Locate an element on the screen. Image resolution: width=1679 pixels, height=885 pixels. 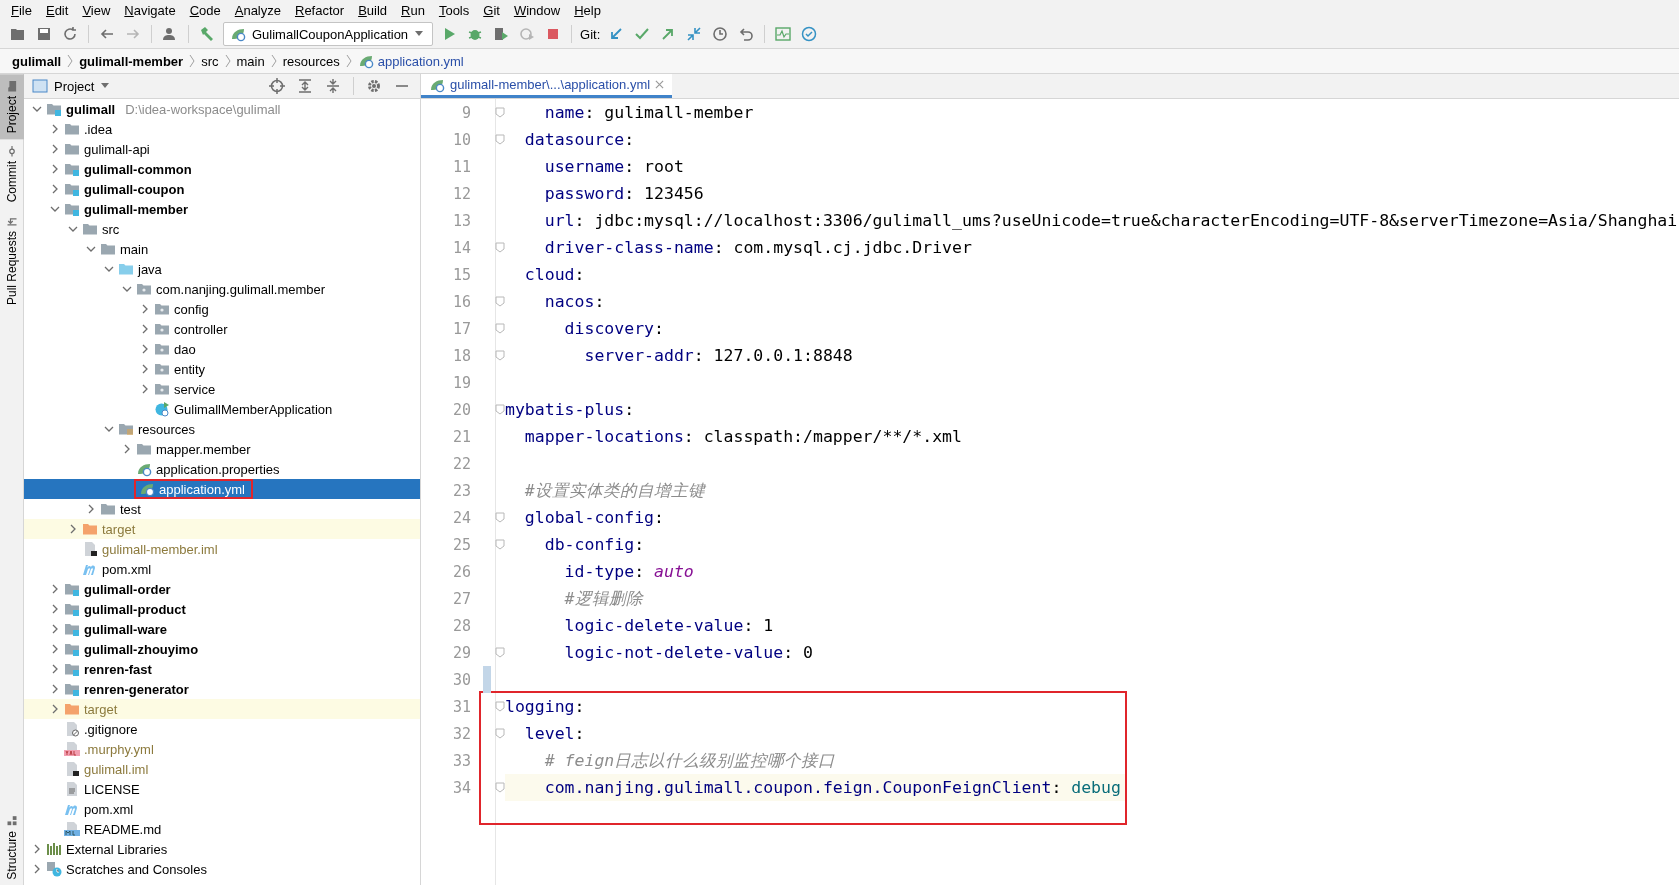
tree-item: java is located at coordinates (222, 269).